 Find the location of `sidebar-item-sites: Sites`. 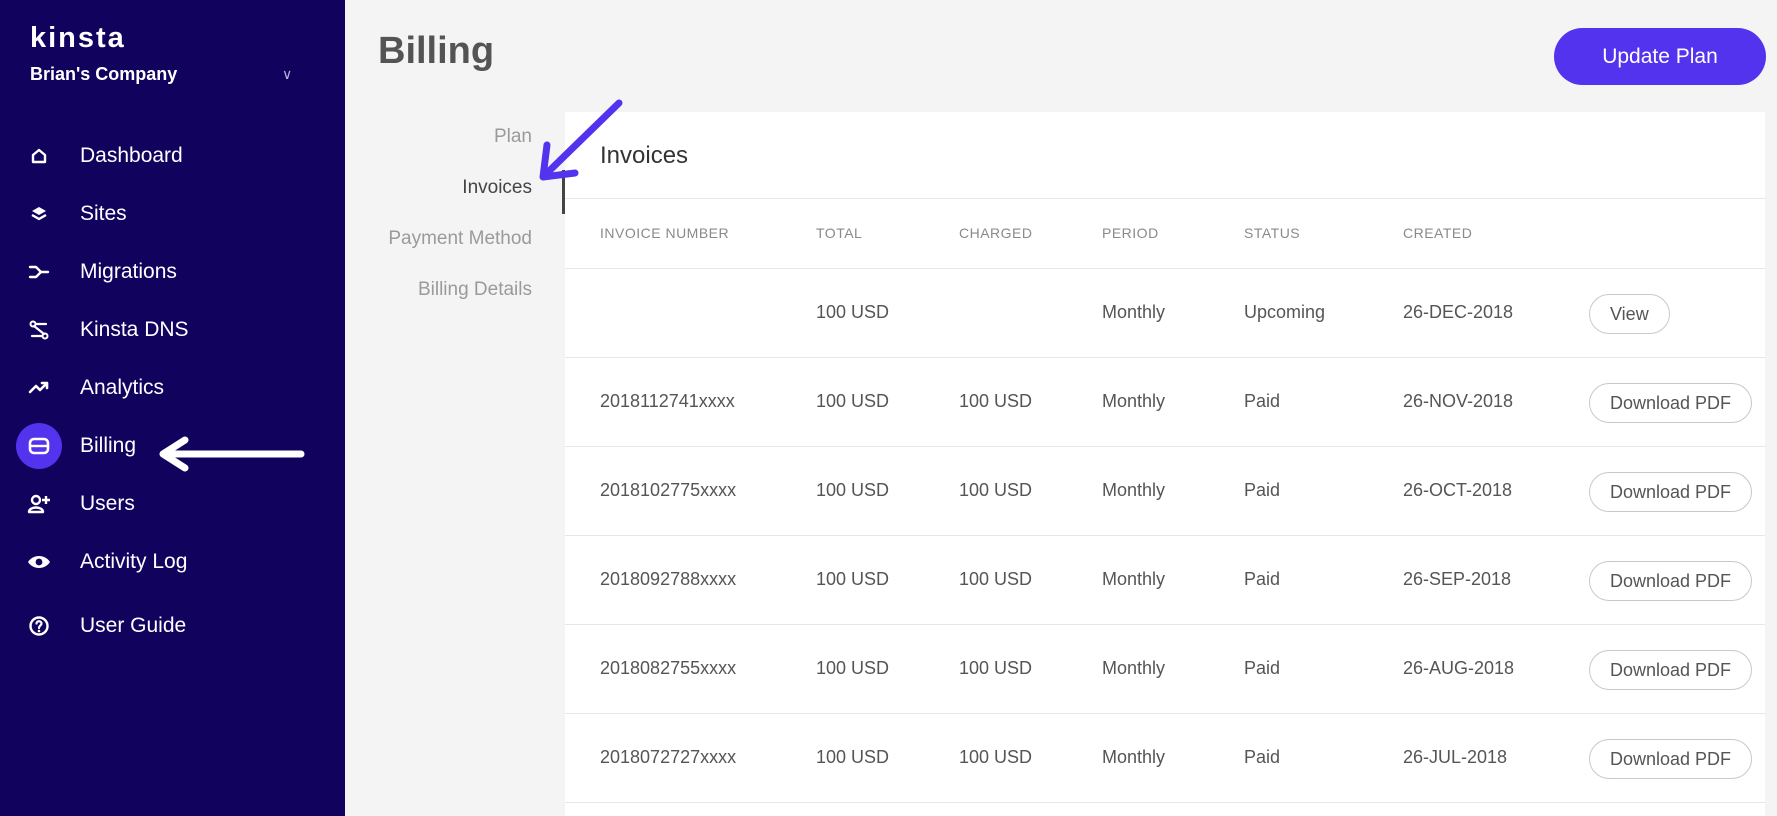

sidebar-item-sites: Sites is located at coordinates (172, 214).